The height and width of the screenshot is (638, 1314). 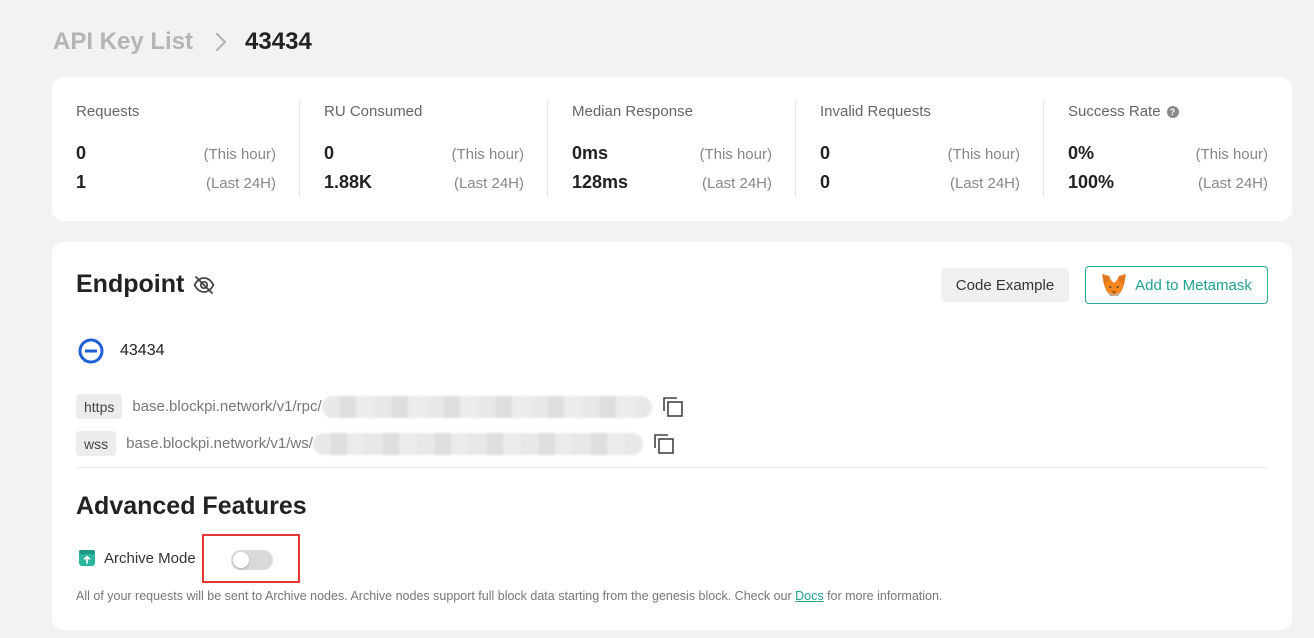 I want to click on endpoint-url: base.blockpi.network/v1/ws/, so click(x=219, y=443).